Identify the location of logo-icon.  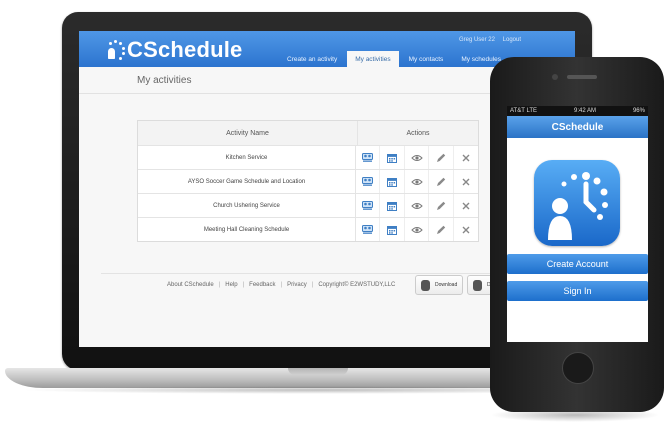
(115, 50).